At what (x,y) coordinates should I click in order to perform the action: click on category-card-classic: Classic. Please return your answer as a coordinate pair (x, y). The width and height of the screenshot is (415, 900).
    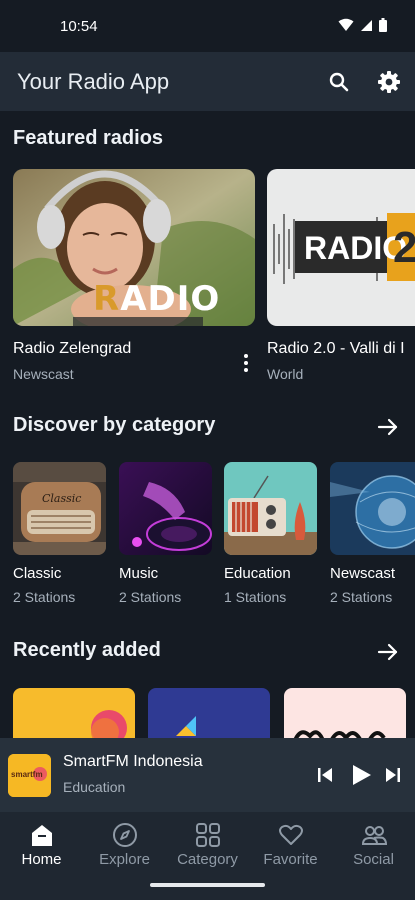
    Looking at the image, I should click on (59, 508).